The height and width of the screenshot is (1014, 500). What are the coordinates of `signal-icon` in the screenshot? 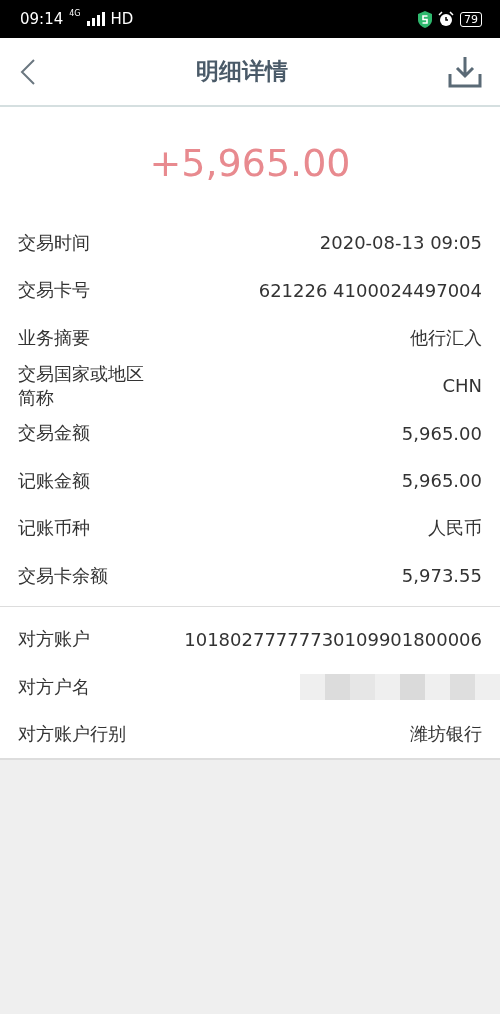 It's located at (95, 19).